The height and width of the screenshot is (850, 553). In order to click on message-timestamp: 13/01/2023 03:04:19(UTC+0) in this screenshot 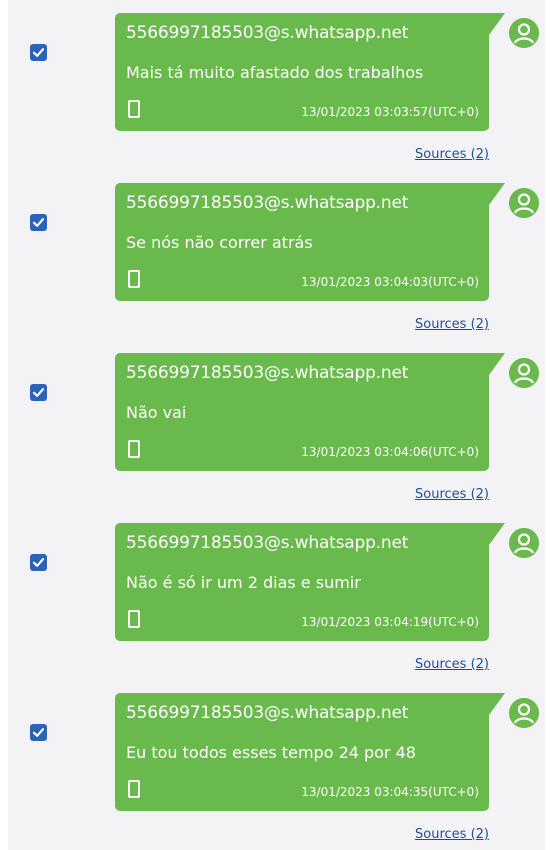, I will do `click(390, 622)`.